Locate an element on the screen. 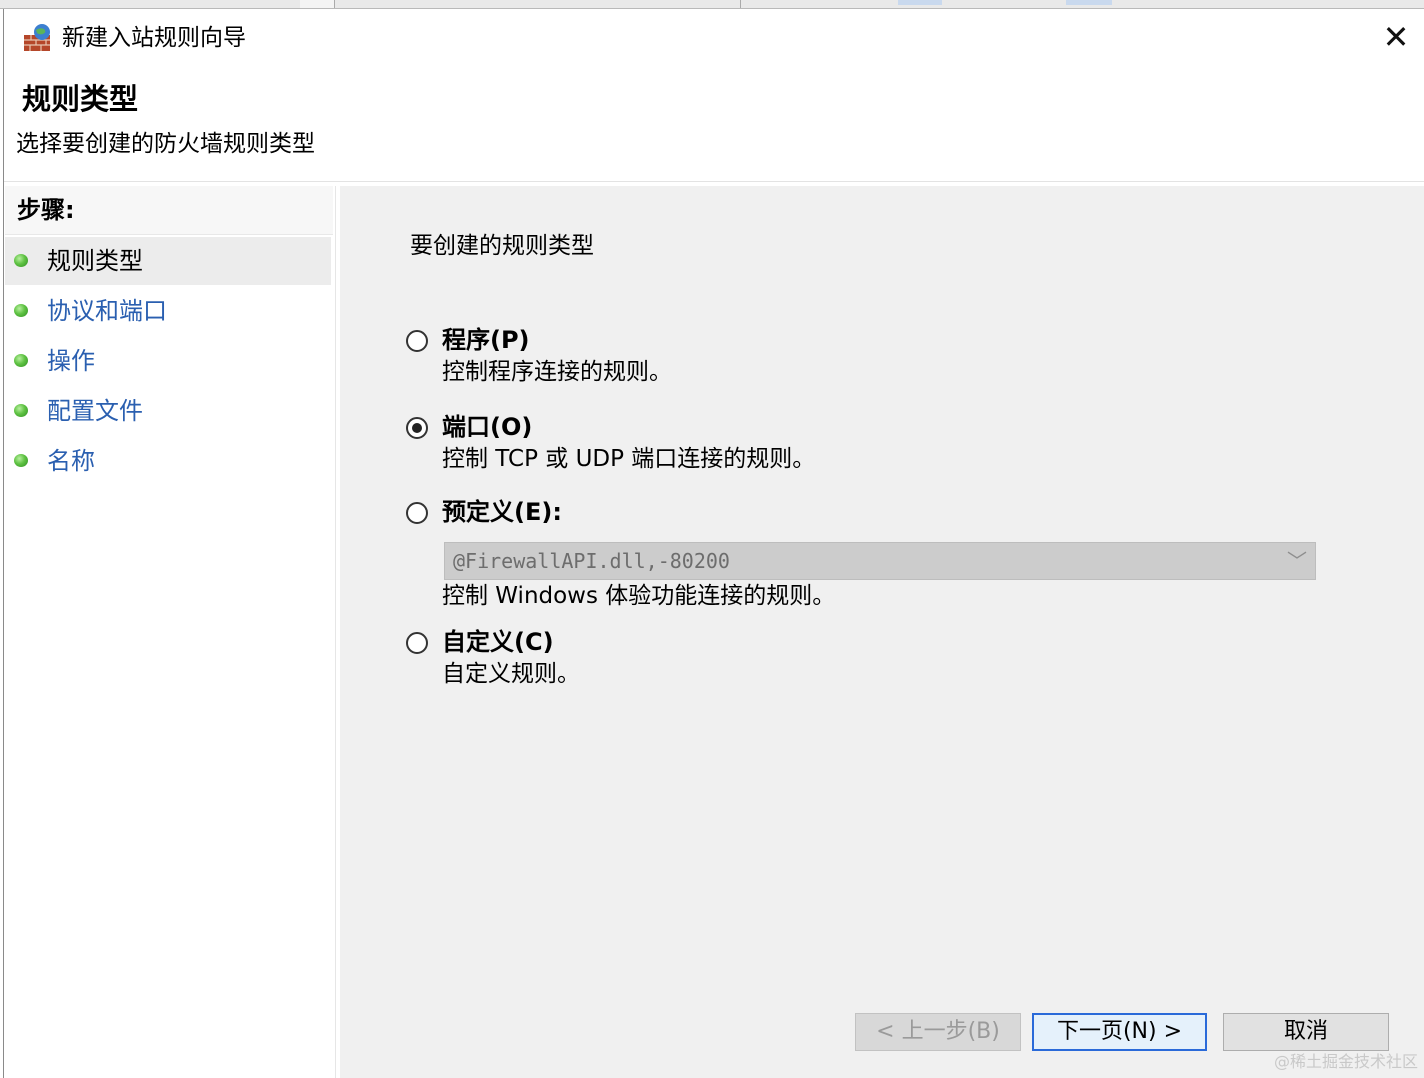  sidebar-item-label: 协议和端口 is located at coordinates (107, 311).